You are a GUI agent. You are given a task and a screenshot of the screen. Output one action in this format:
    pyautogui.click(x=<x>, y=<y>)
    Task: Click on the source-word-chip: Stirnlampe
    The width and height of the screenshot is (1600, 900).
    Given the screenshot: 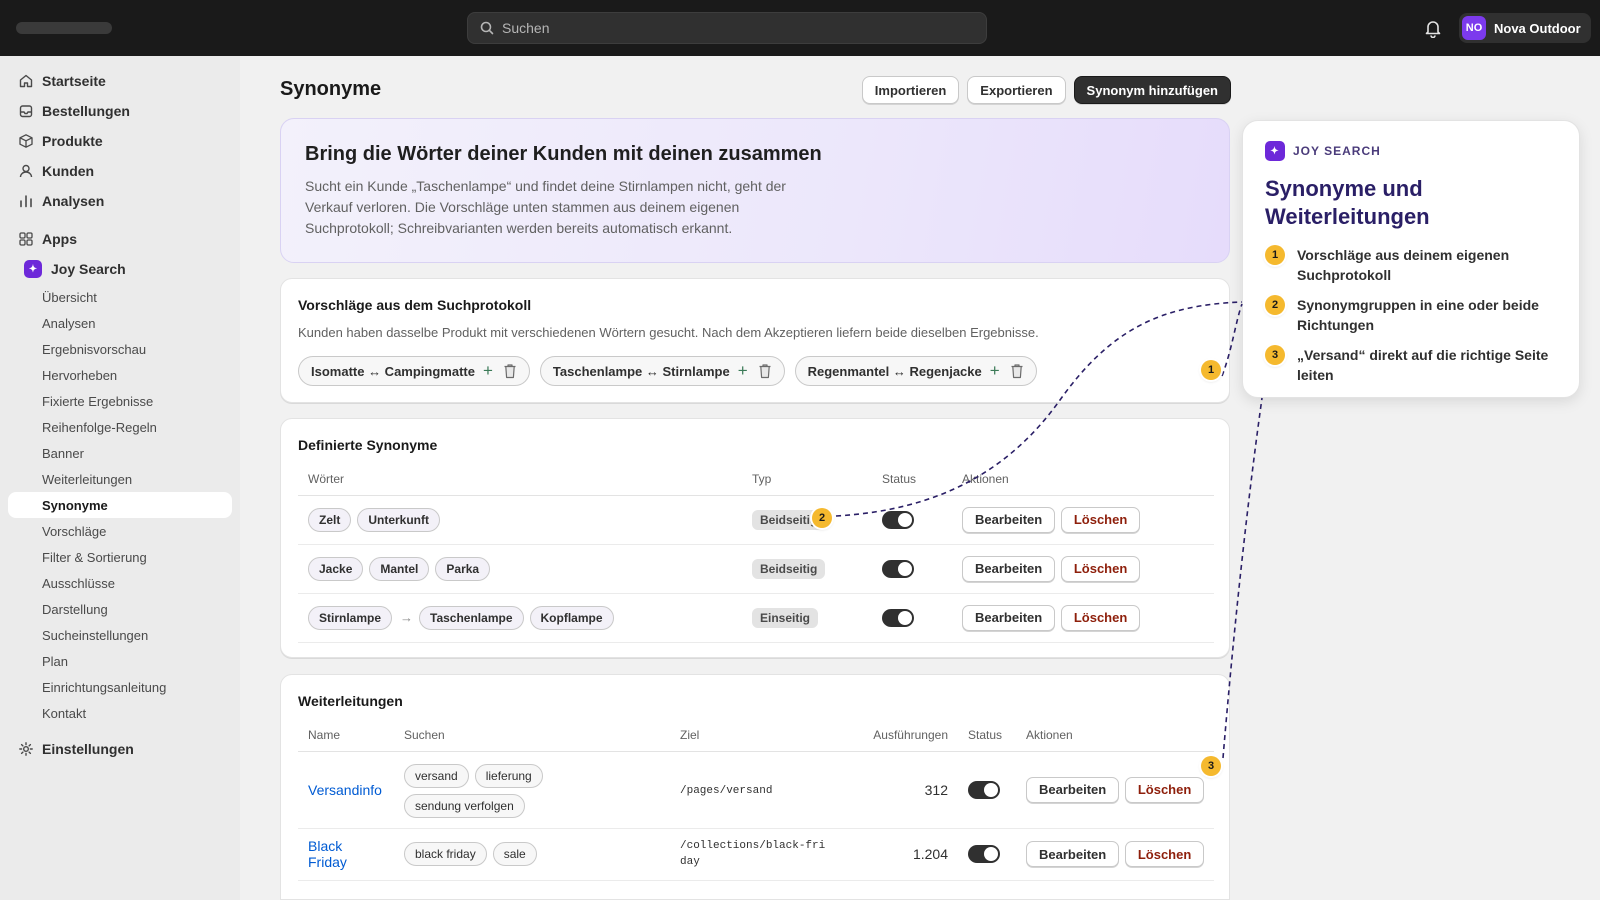 What is the action you would take?
    pyautogui.click(x=350, y=617)
    